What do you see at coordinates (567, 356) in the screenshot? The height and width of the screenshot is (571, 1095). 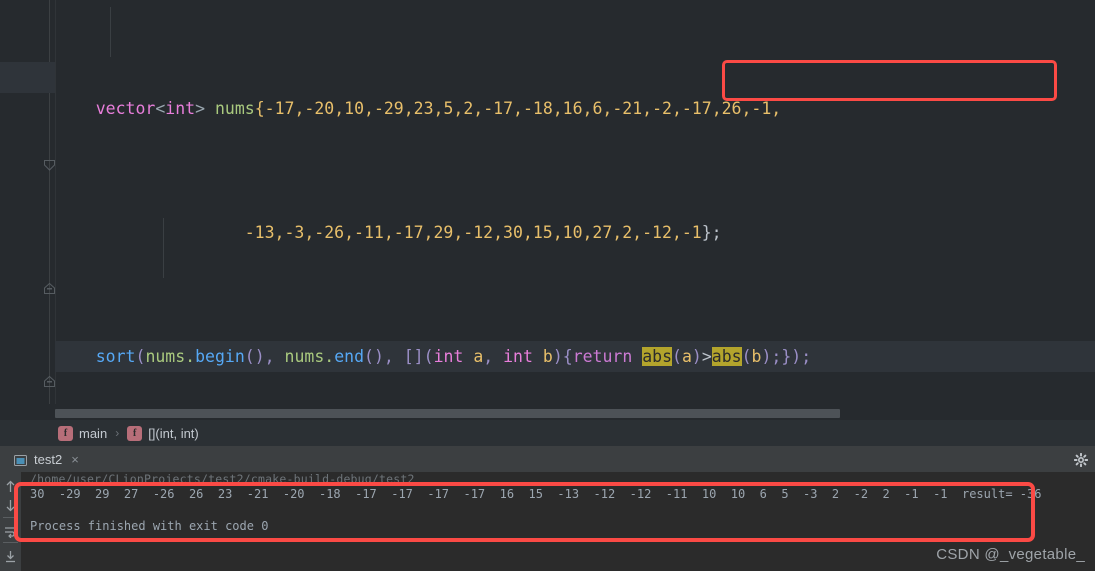 I see `token-brace-open: {` at bounding box center [567, 356].